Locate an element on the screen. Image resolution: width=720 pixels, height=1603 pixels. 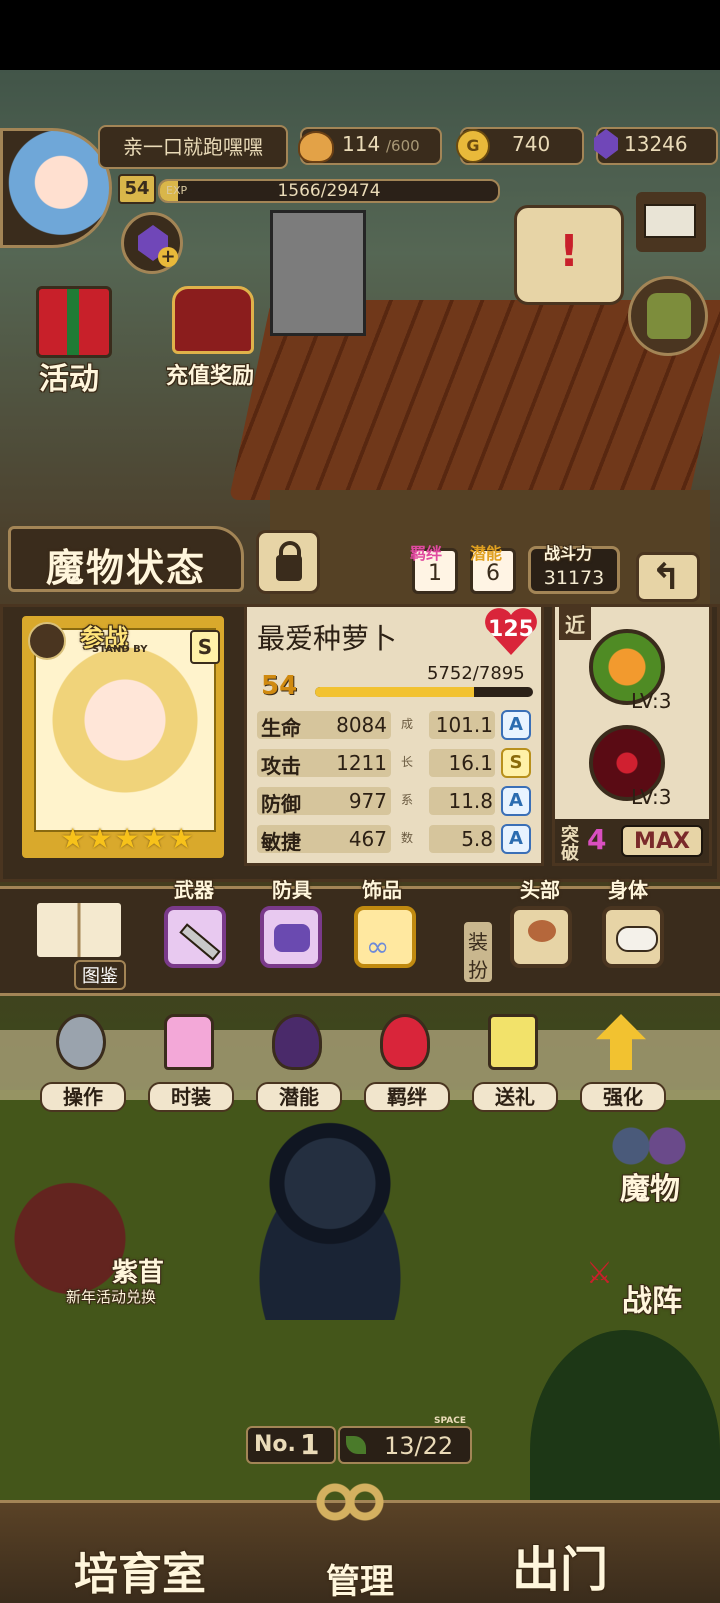
bread-max: /600 is located at coordinates (403, 146).